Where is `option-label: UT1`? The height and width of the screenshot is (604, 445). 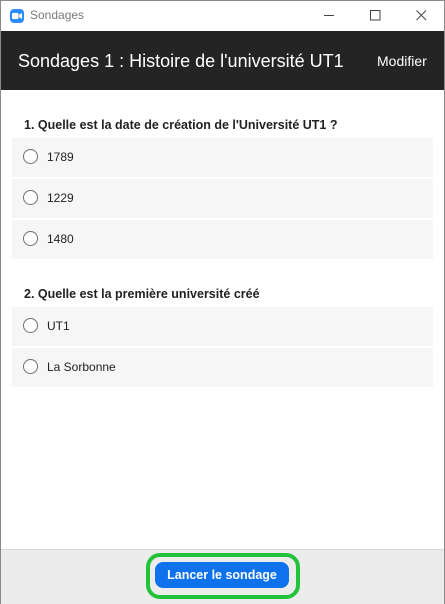
option-label: UT1 is located at coordinates (58, 326).